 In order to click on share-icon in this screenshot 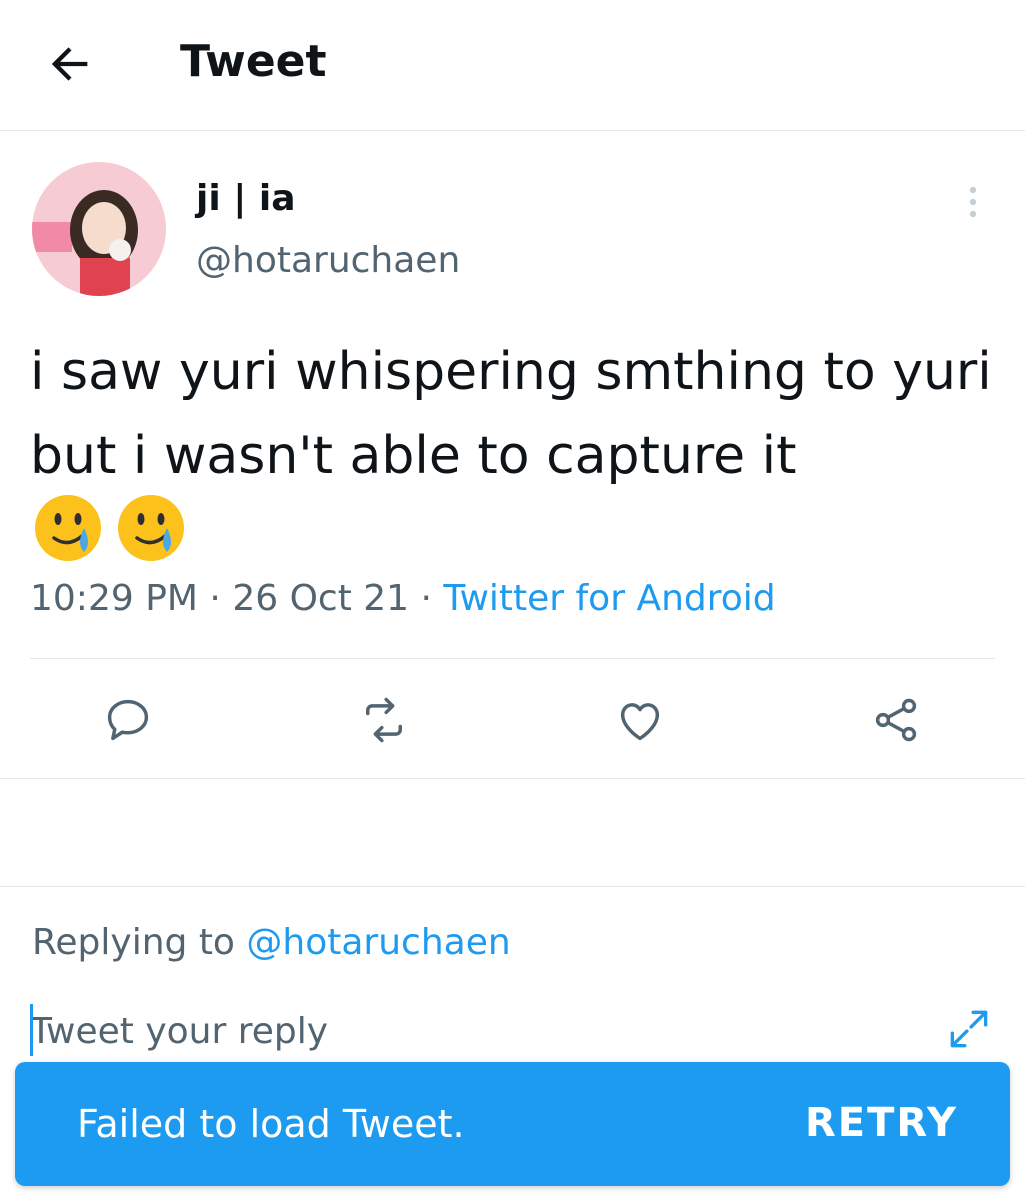, I will do `click(896, 720)`.